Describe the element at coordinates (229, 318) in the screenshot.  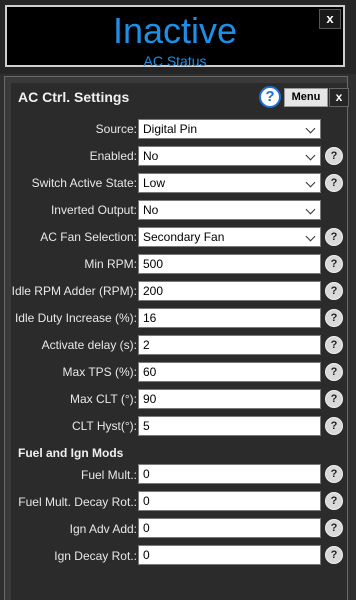
I see `idle-duty-input: 16` at that location.